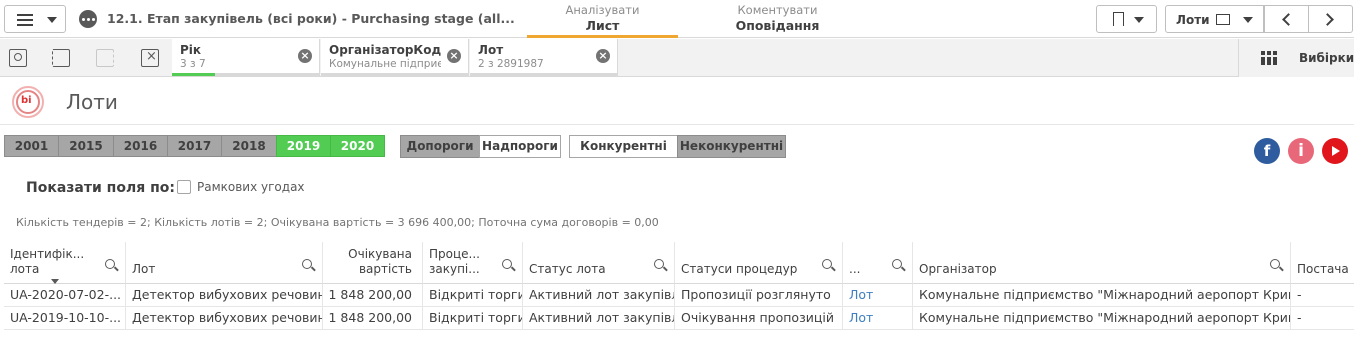 This screenshot has width=1354, height=342. What do you see at coordinates (150, 58) in the screenshot?
I see `clear-selections-icon` at bounding box center [150, 58].